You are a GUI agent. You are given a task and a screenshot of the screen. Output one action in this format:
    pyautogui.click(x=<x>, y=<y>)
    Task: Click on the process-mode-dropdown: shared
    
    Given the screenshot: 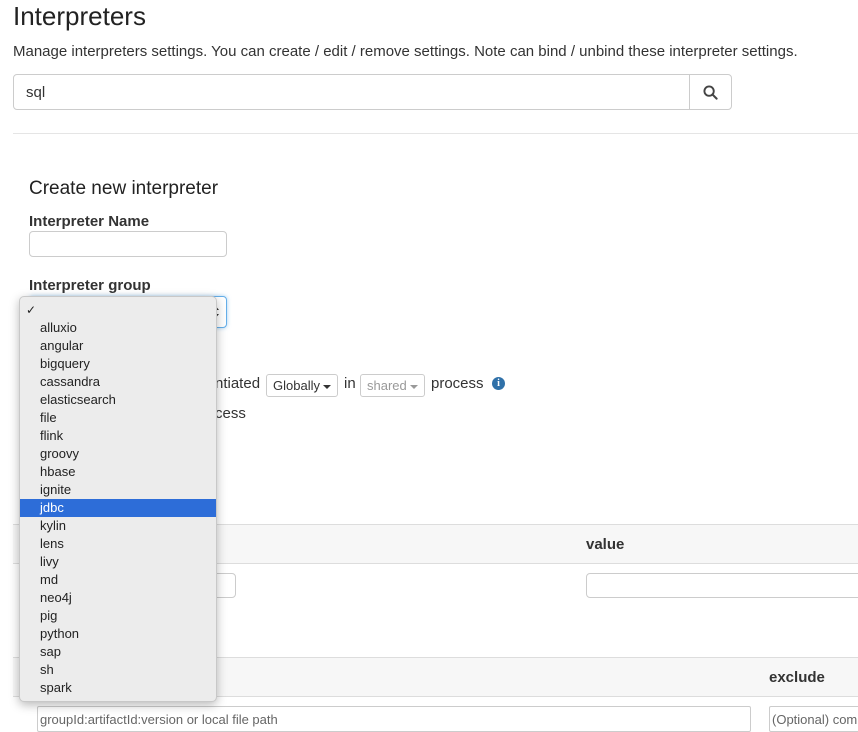 What is the action you would take?
    pyautogui.click(x=392, y=385)
    